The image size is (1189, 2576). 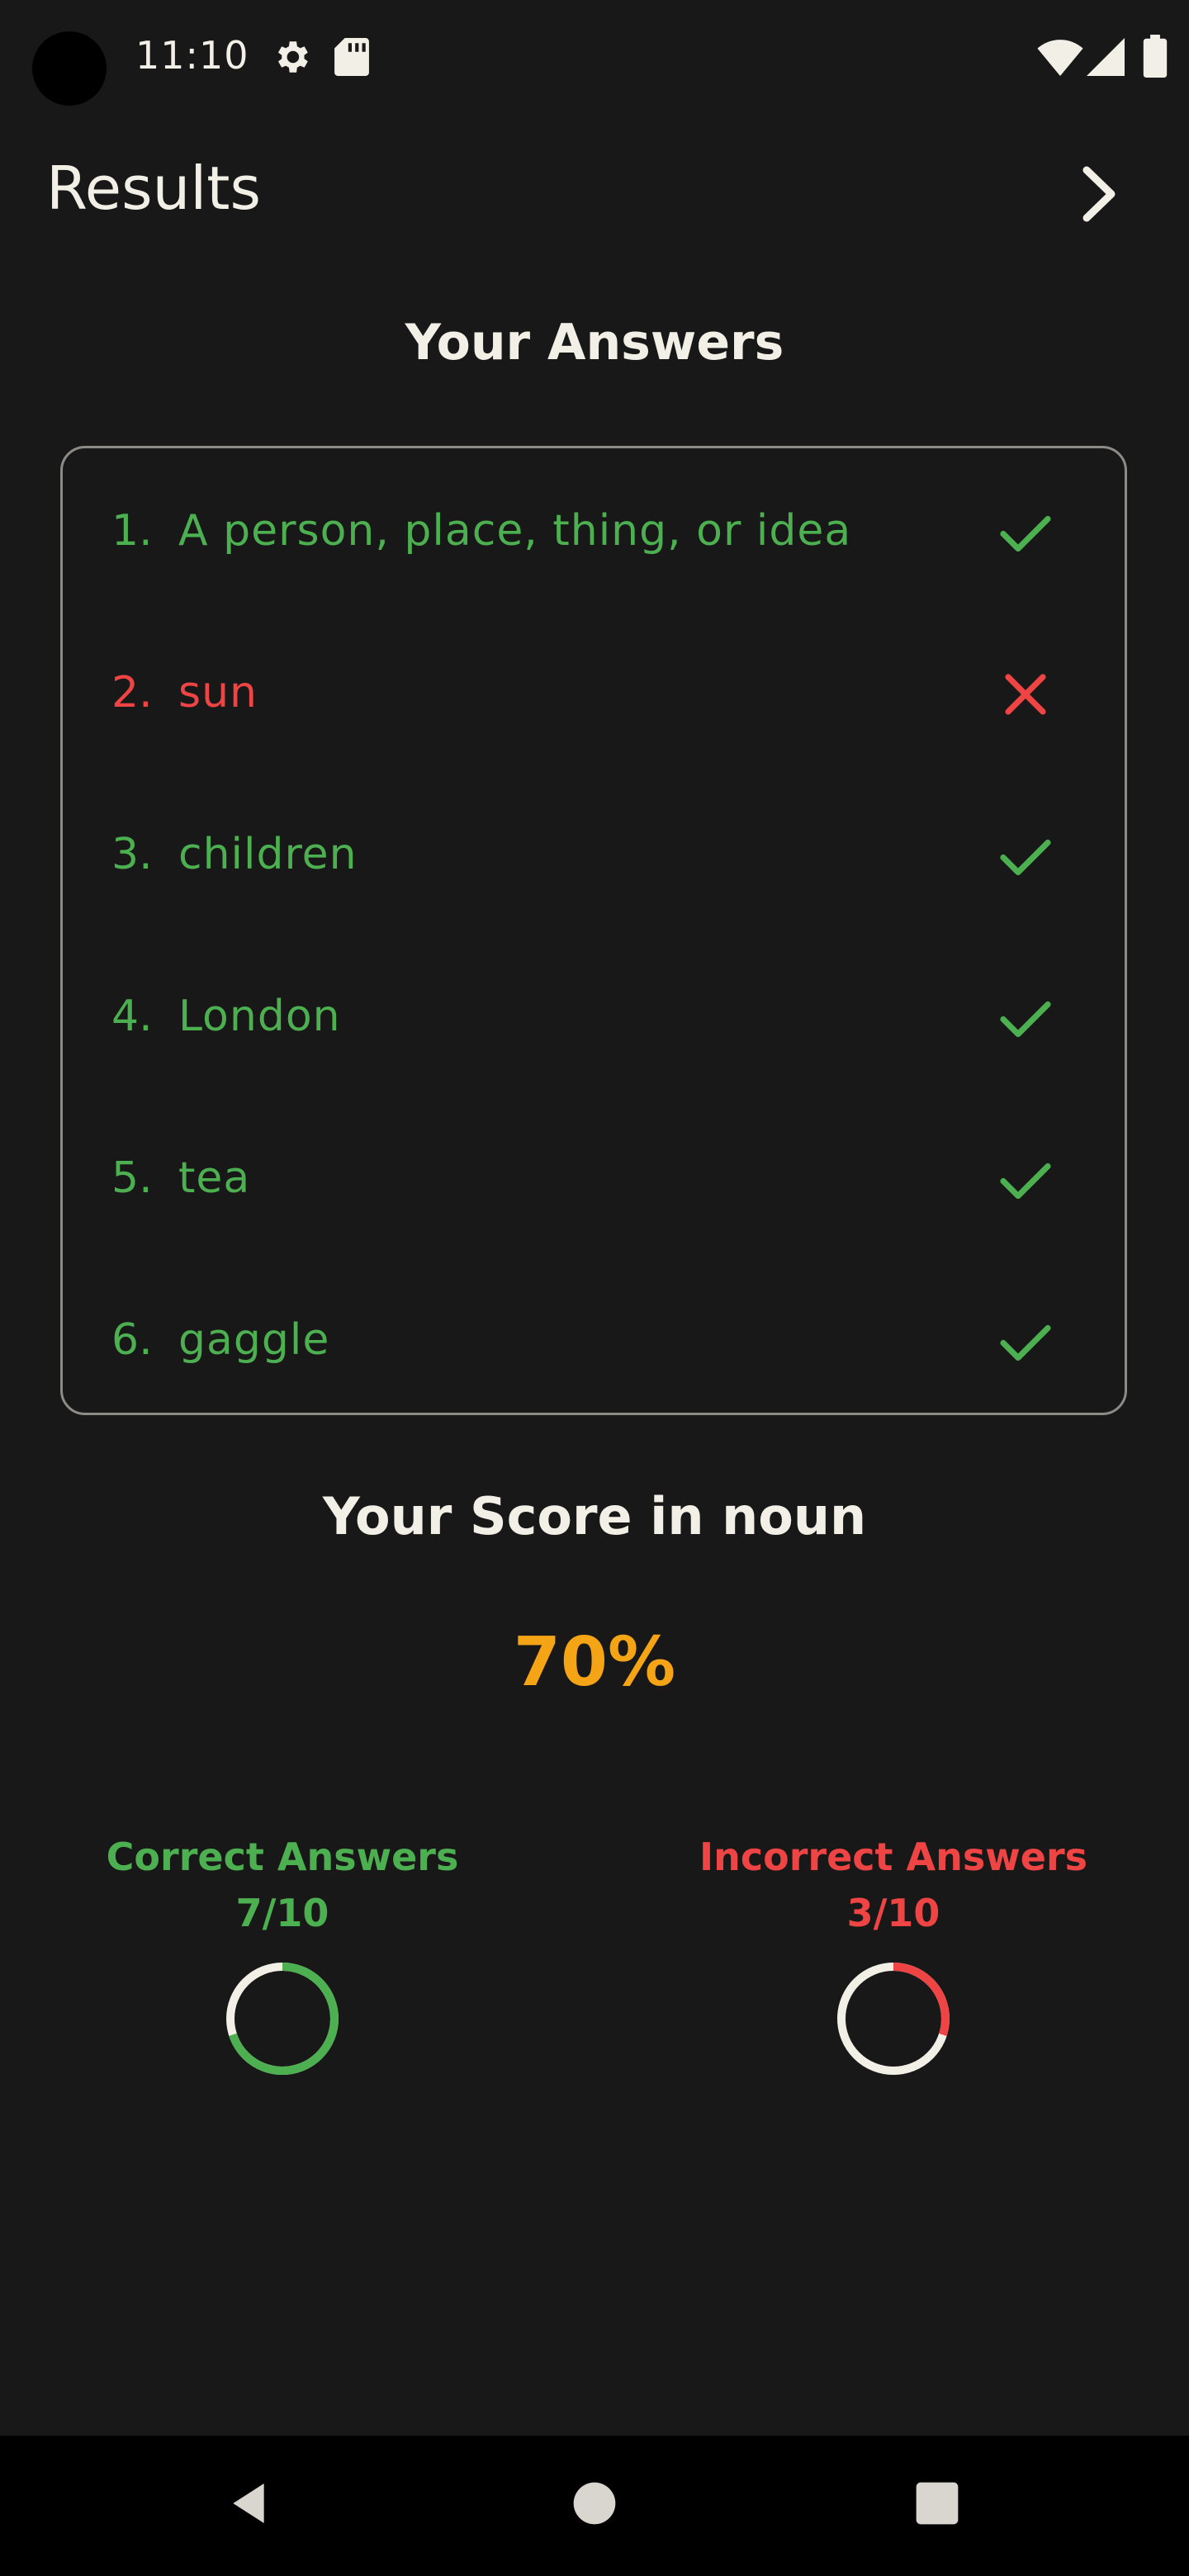 I want to click on back-icon, so click(x=248, y=2503).